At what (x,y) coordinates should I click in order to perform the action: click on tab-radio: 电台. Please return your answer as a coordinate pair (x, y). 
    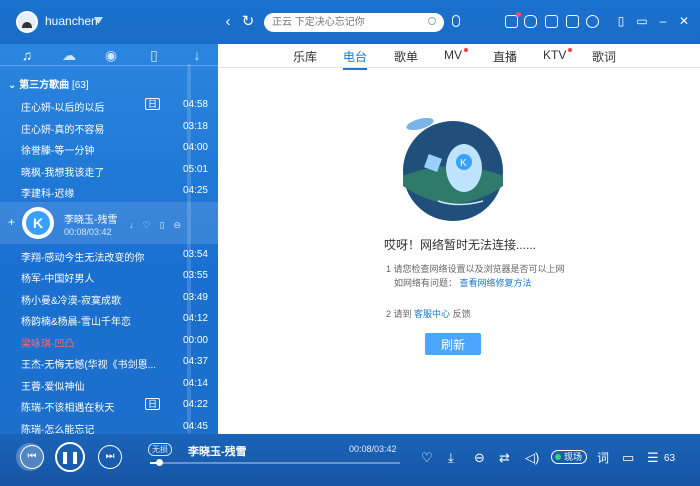
    Looking at the image, I should click on (355, 59).